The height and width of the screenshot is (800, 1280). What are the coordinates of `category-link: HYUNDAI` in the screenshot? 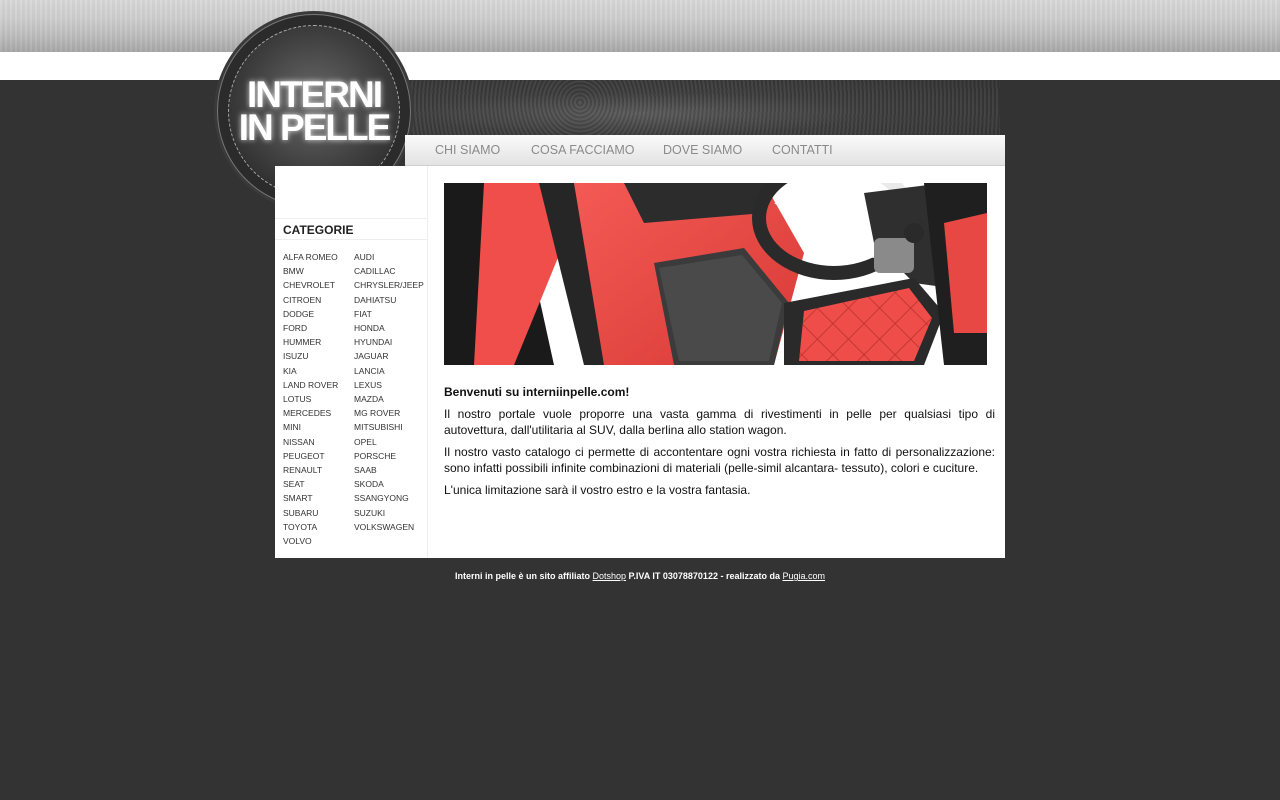 It's located at (373, 342).